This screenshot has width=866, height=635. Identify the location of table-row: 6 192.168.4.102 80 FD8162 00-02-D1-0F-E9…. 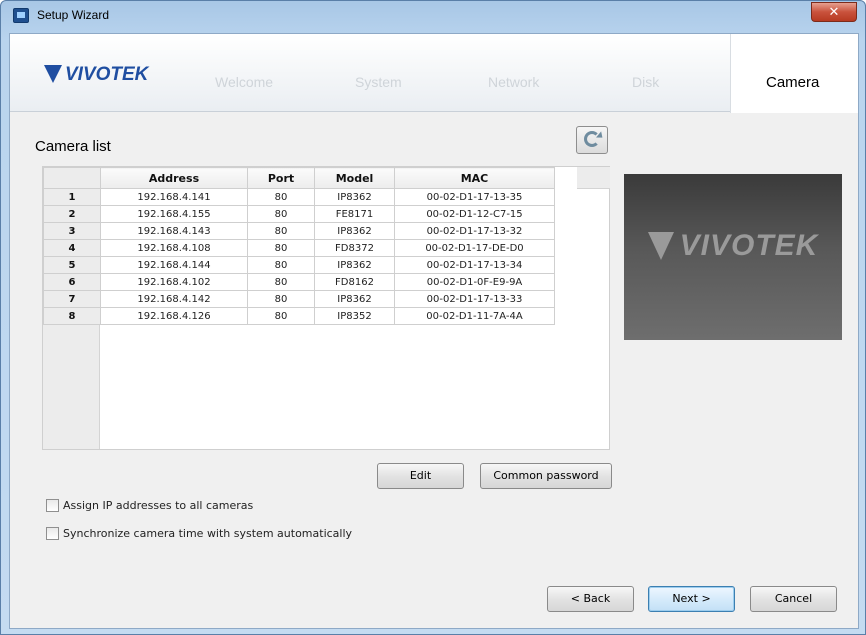
(299, 282).